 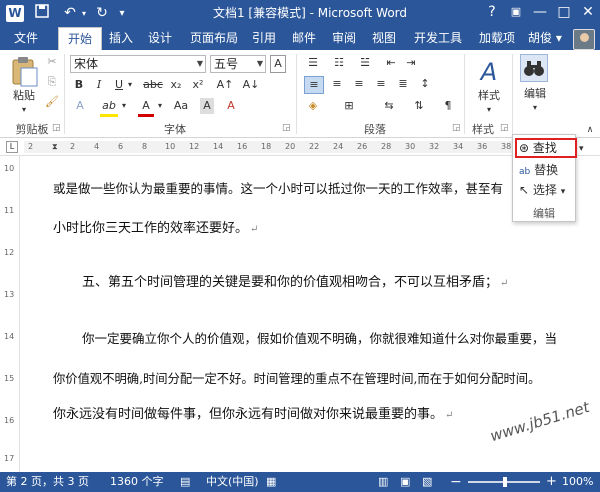 I want to click on borders-icon: ⊞, so click(x=349, y=106).